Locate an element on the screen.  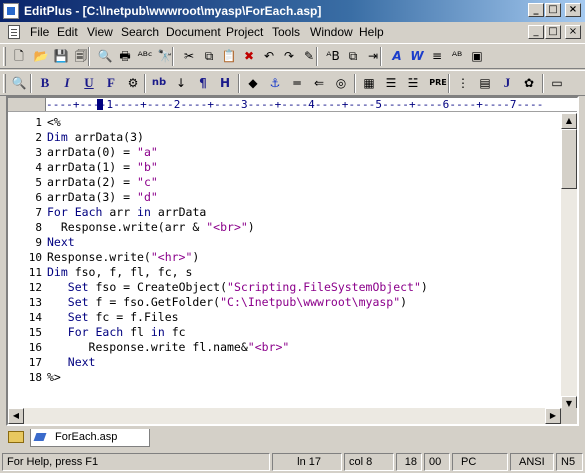
menu-file: File is located at coordinates (39, 32).